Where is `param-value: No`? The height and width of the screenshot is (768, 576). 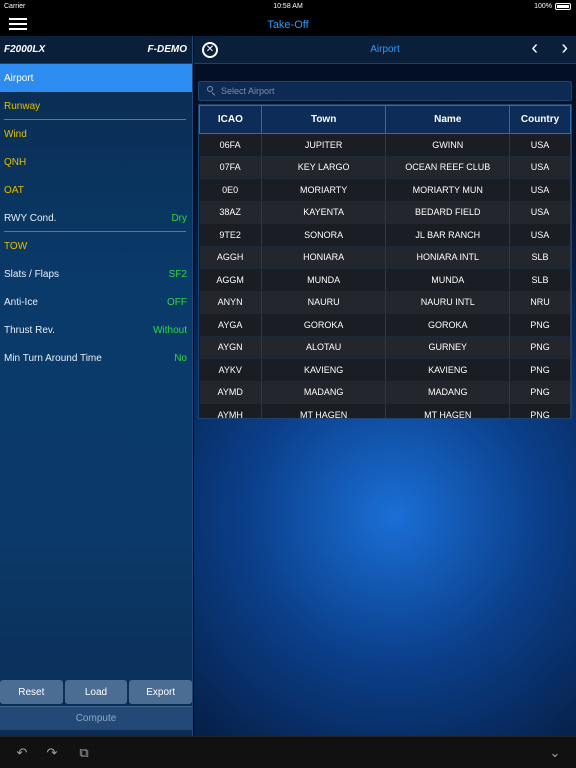
param-value: No is located at coordinates (180, 358).